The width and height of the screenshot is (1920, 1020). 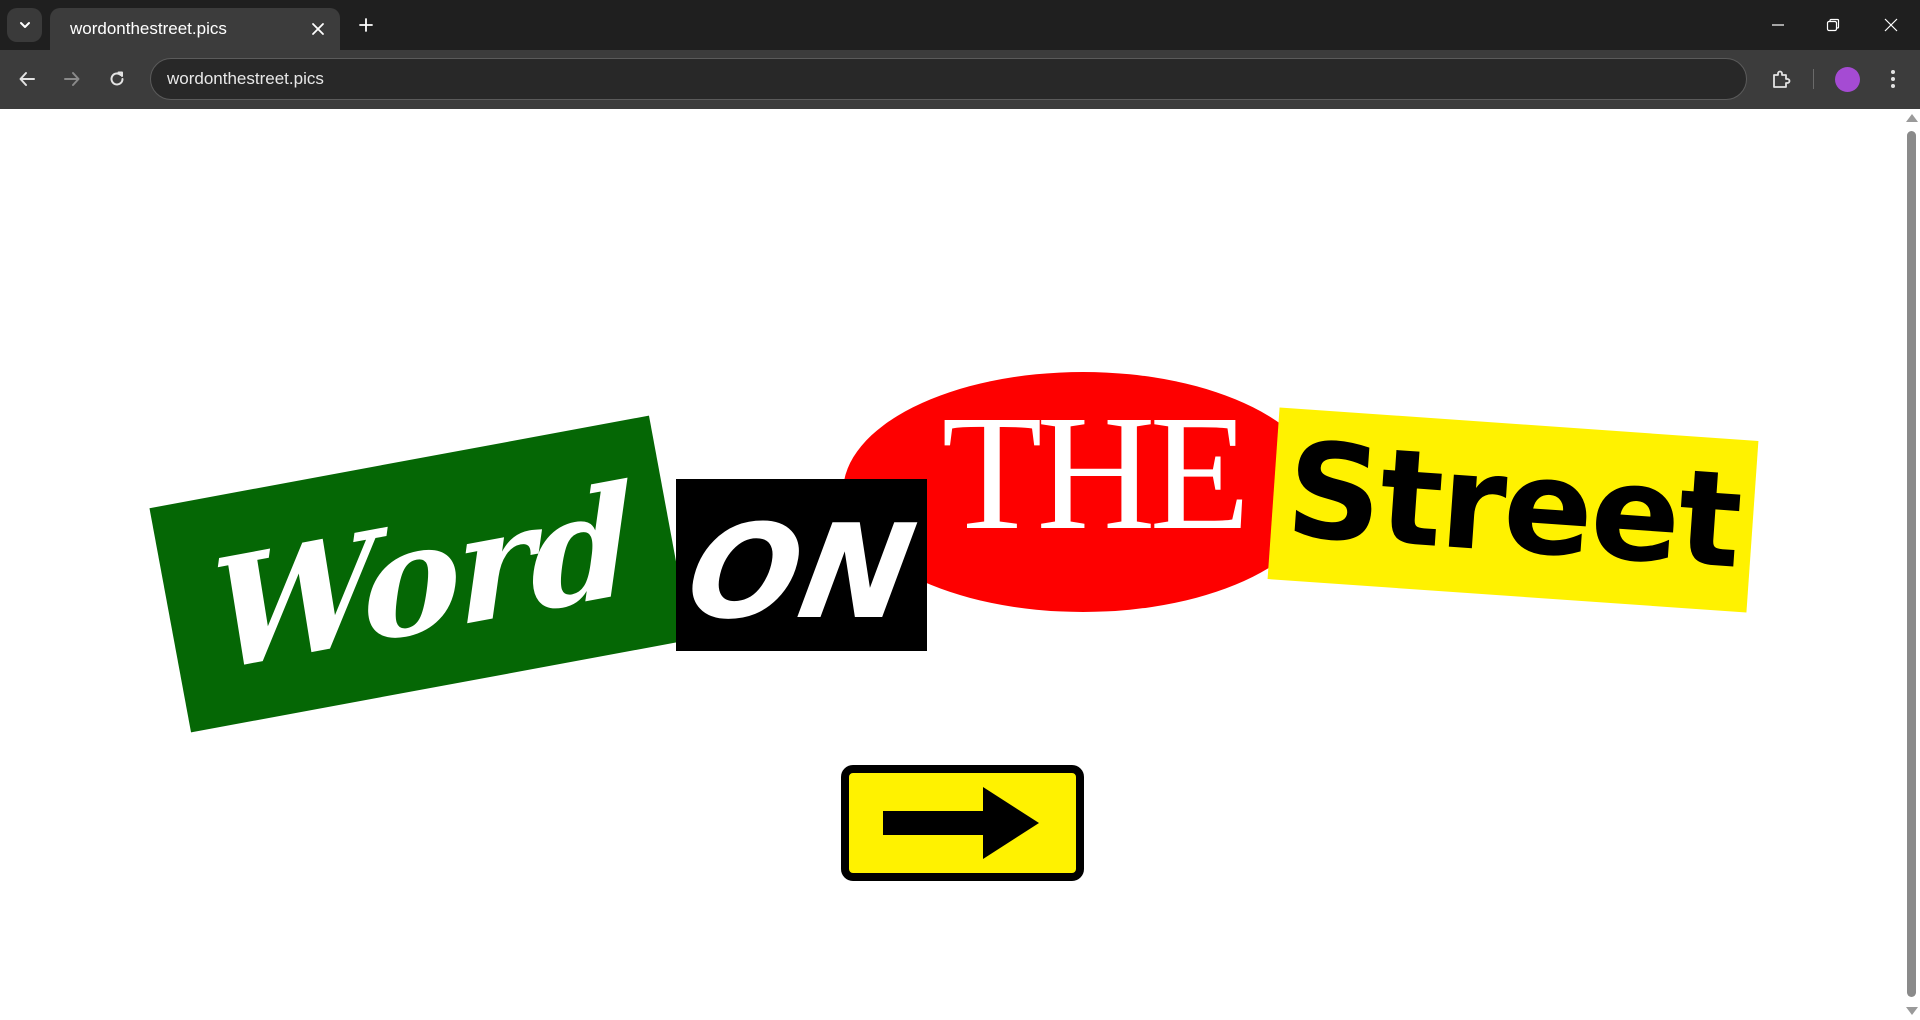 I want to click on chevron-down-icon, so click(x=24, y=25).